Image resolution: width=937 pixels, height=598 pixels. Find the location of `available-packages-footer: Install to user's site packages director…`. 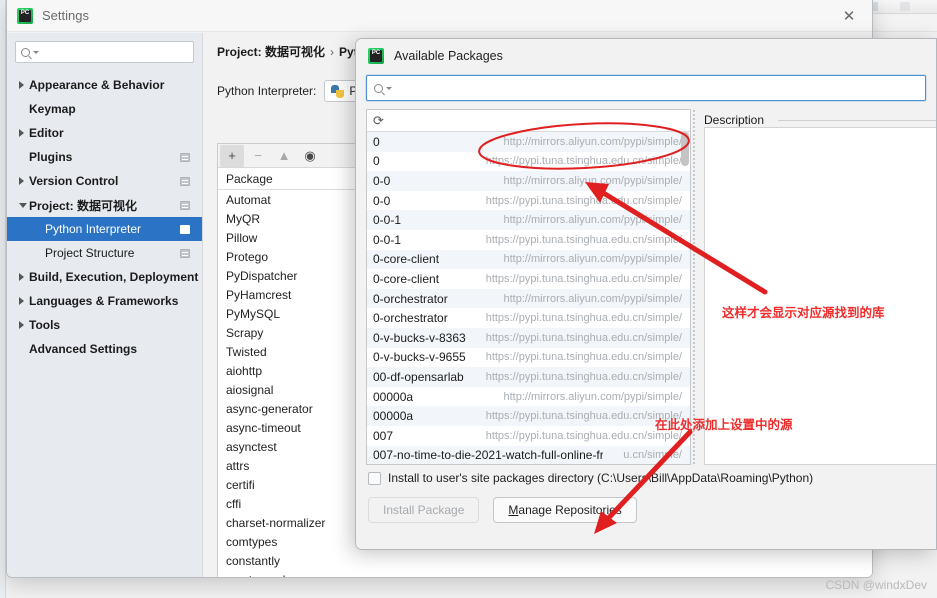

available-packages-footer: Install to user's site packages director… is located at coordinates (646, 507).